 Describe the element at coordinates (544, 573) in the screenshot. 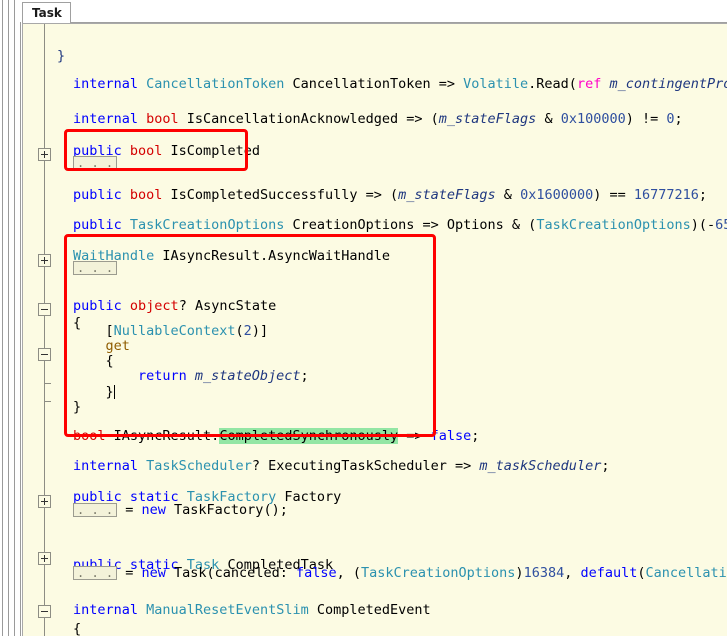

I see `code-token: 16384` at that location.